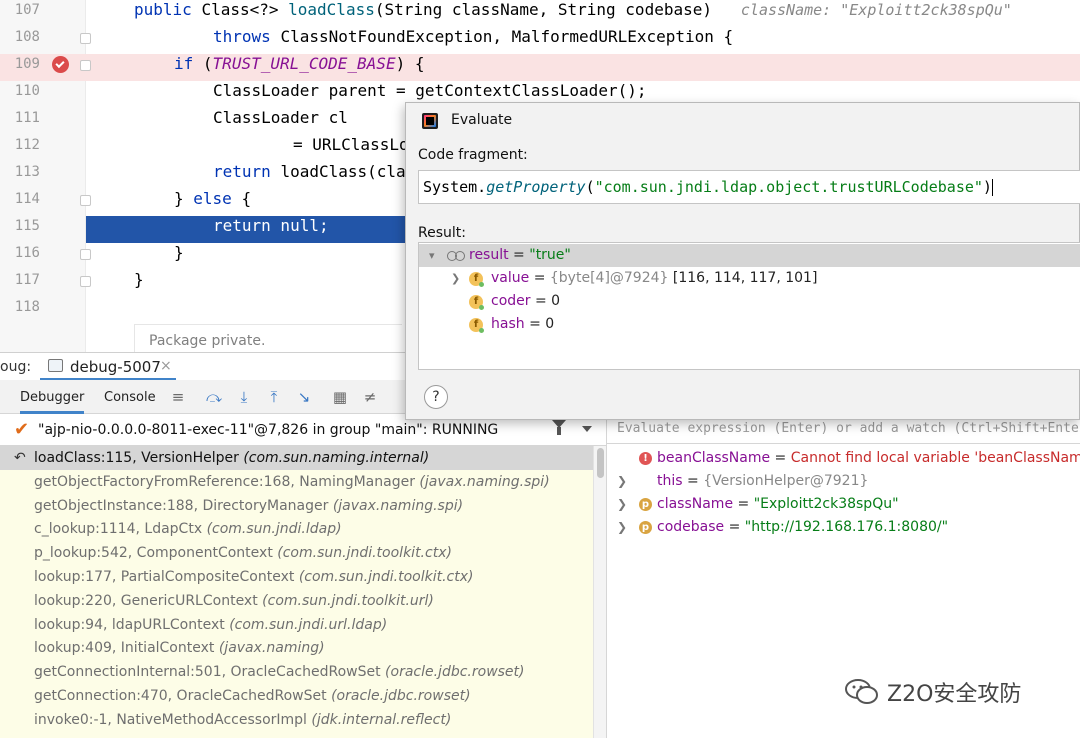 This screenshot has height=738, width=1080. What do you see at coordinates (268, 338) in the screenshot?
I see `inlay-hint: Package private.` at bounding box center [268, 338].